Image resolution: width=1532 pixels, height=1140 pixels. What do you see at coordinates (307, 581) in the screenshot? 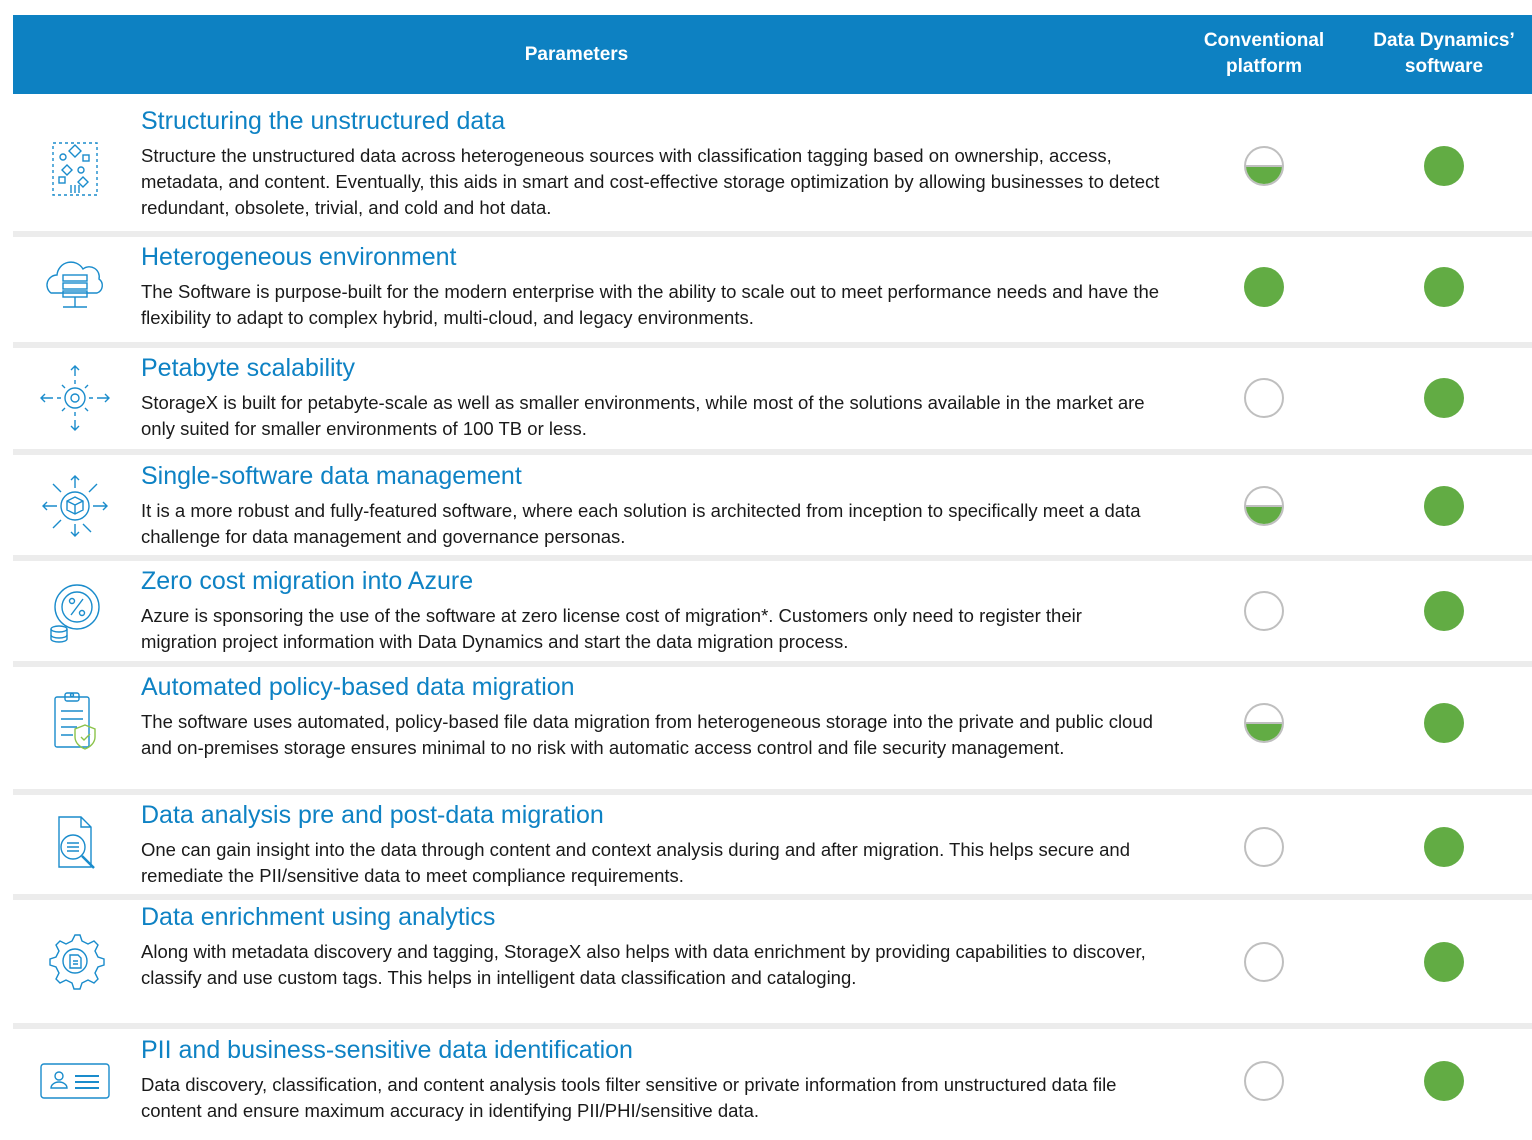
I see `row-title: Zero cost migration into Azure` at bounding box center [307, 581].